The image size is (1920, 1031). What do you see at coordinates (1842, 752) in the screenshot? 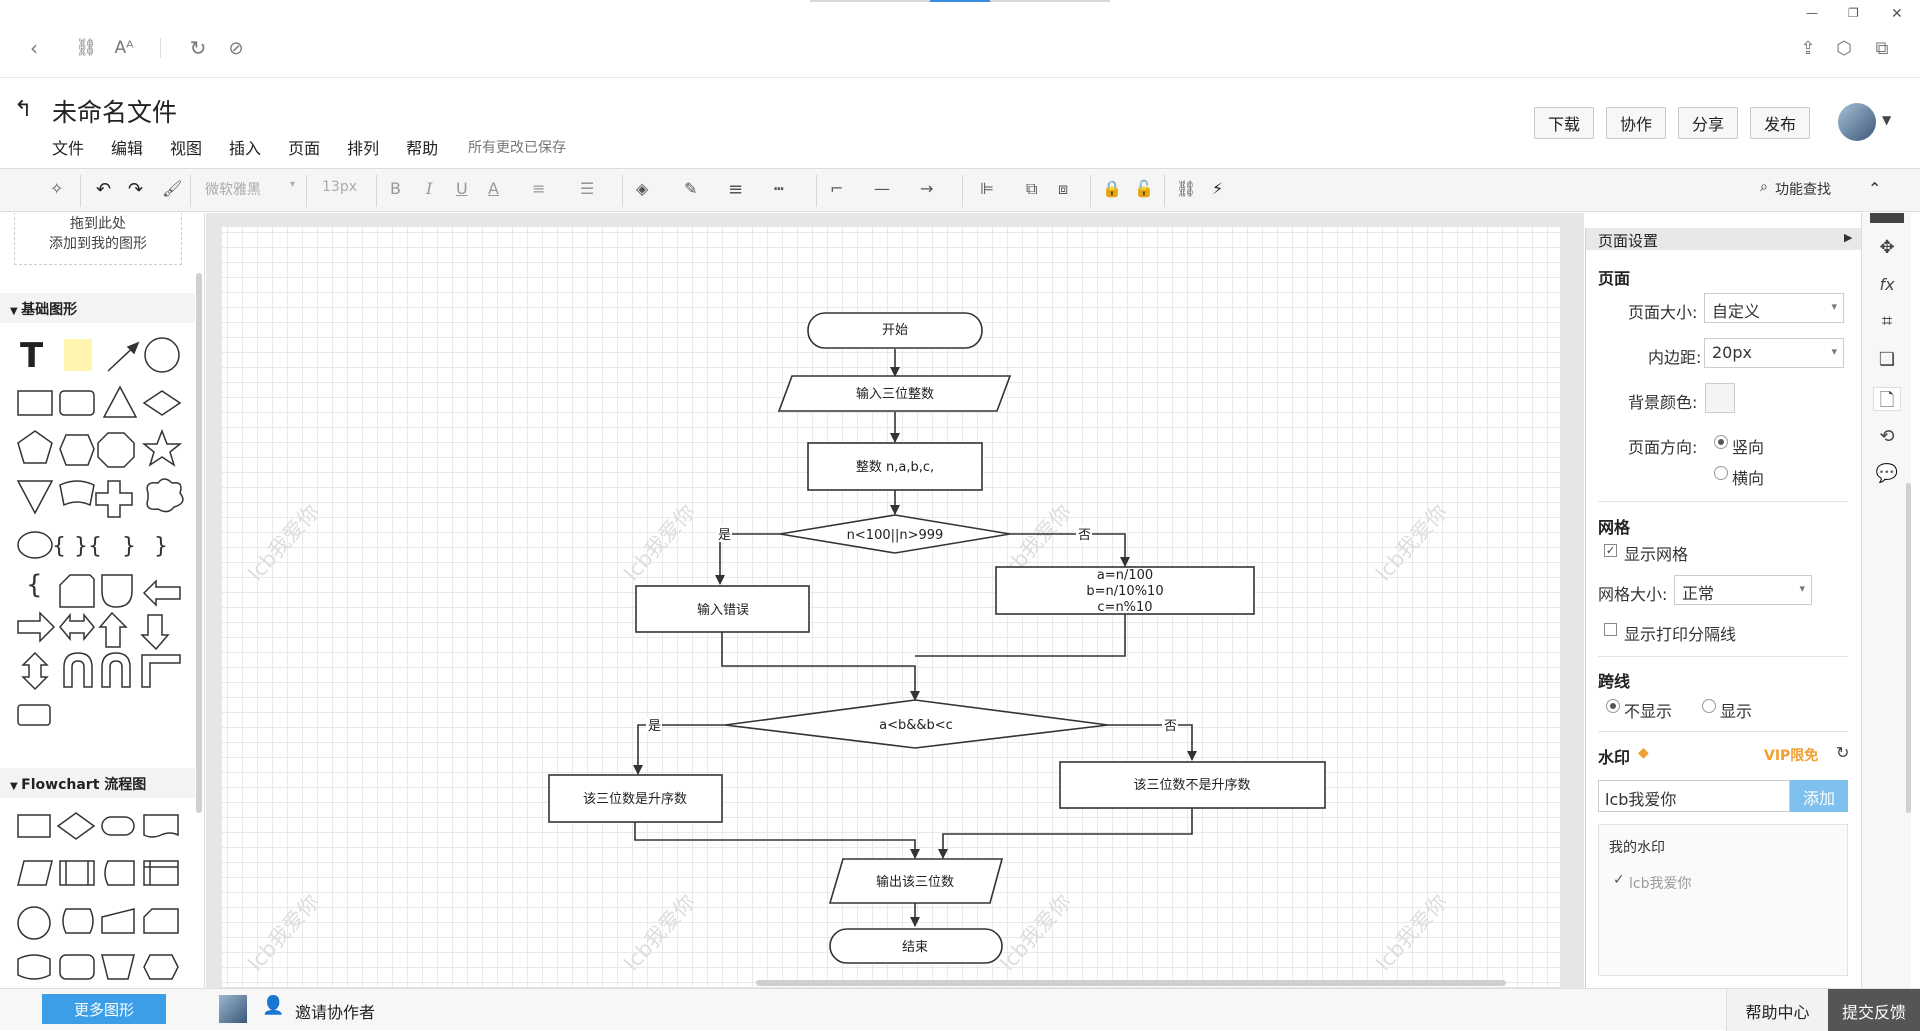
I see `reset-icon: ↻` at bounding box center [1842, 752].